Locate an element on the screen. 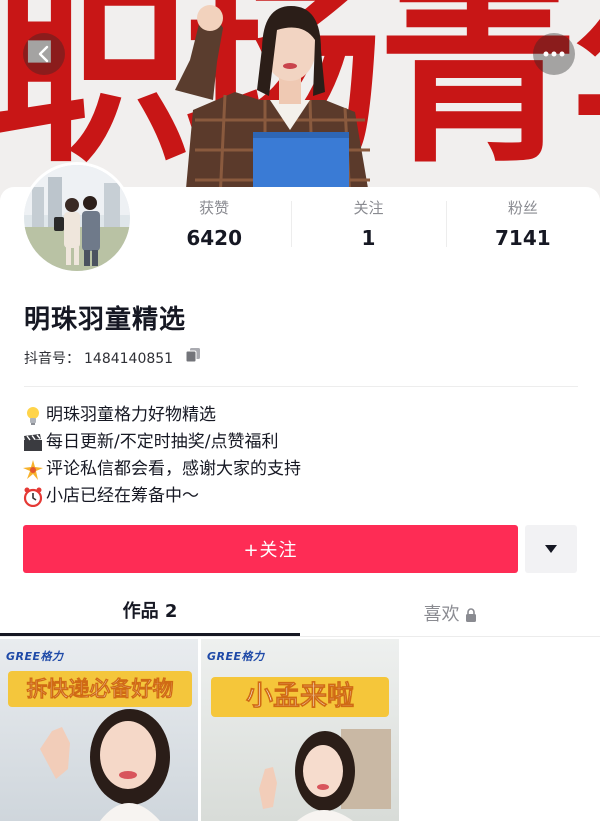 The width and height of the screenshot is (600, 821). bio-line: 评论私信都会看，感谢大家的支持 is located at coordinates (161, 469).